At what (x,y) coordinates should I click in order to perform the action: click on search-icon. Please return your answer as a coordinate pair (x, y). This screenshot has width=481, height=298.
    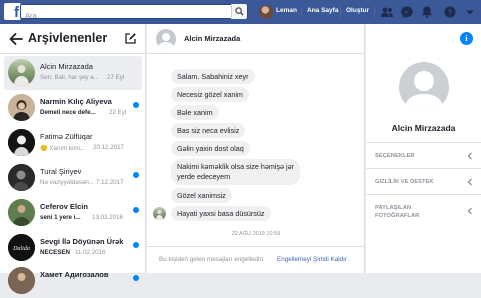
    Looking at the image, I should click on (239, 11).